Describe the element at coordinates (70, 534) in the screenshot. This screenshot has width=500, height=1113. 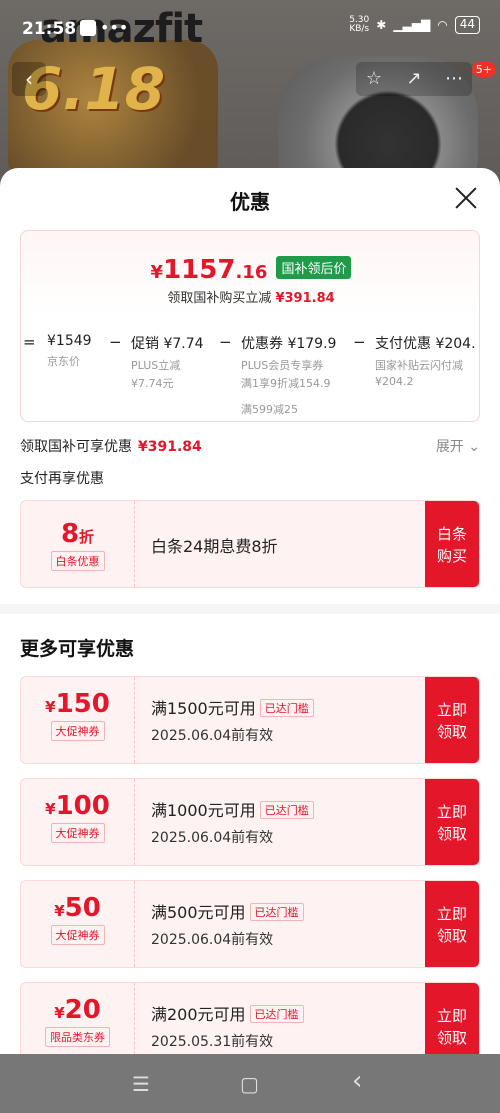
I see `coupon-amount: 8` at that location.